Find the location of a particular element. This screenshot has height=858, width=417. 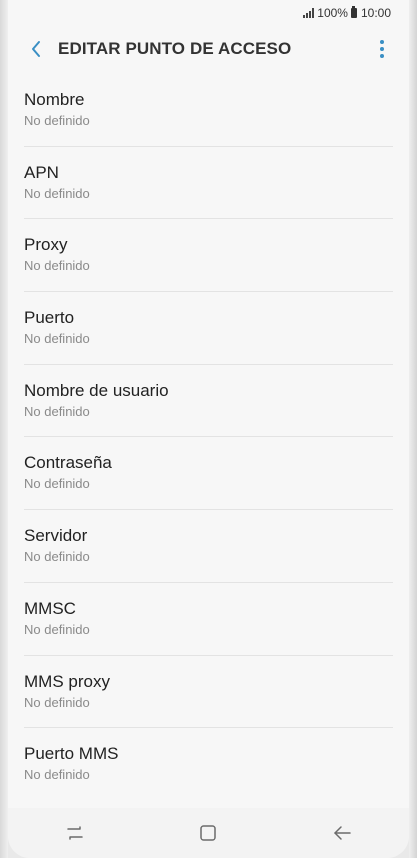

navigation-bar is located at coordinates (208, 833).